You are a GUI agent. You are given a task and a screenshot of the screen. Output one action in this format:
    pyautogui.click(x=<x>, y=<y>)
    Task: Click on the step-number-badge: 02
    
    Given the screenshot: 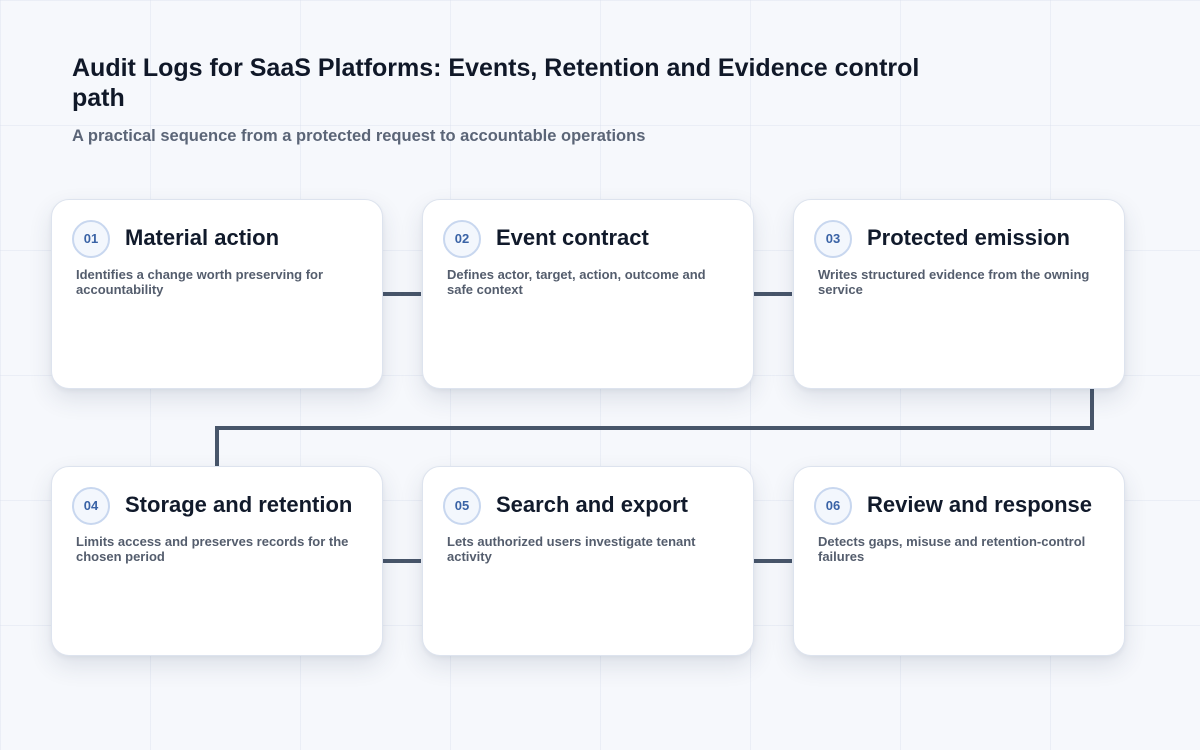 What is the action you would take?
    pyautogui.click(x=462, y=239)
    